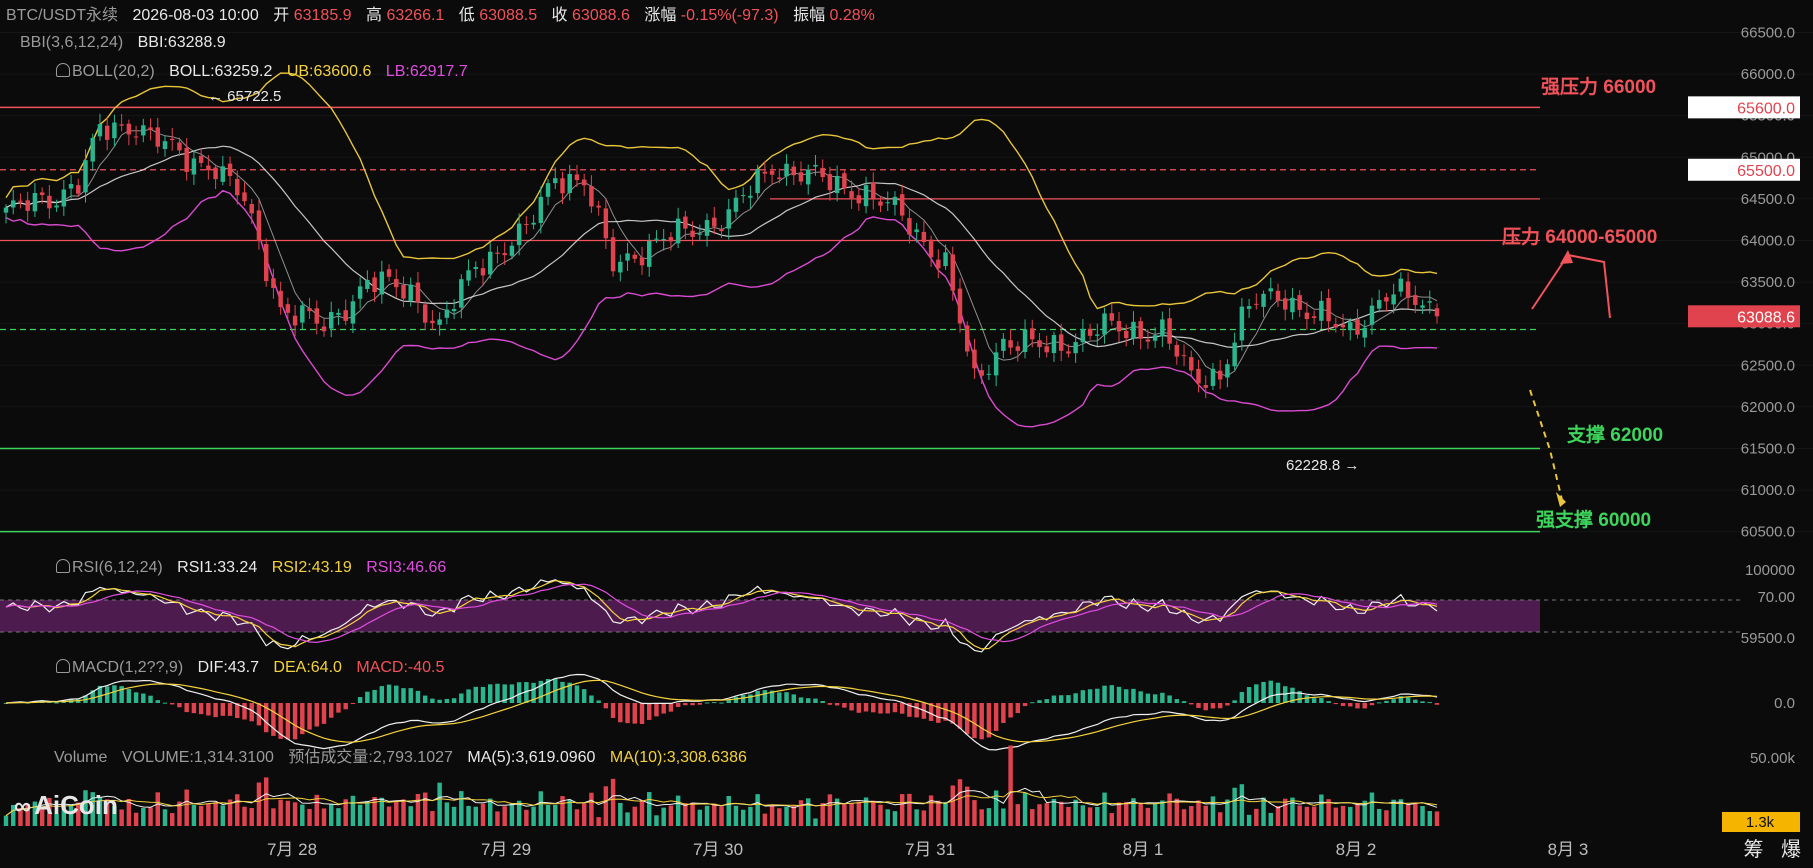  Describe the element at coordinates (245, 96) in the screenshot. I see `high-marker: ← 65722.5` at that location.